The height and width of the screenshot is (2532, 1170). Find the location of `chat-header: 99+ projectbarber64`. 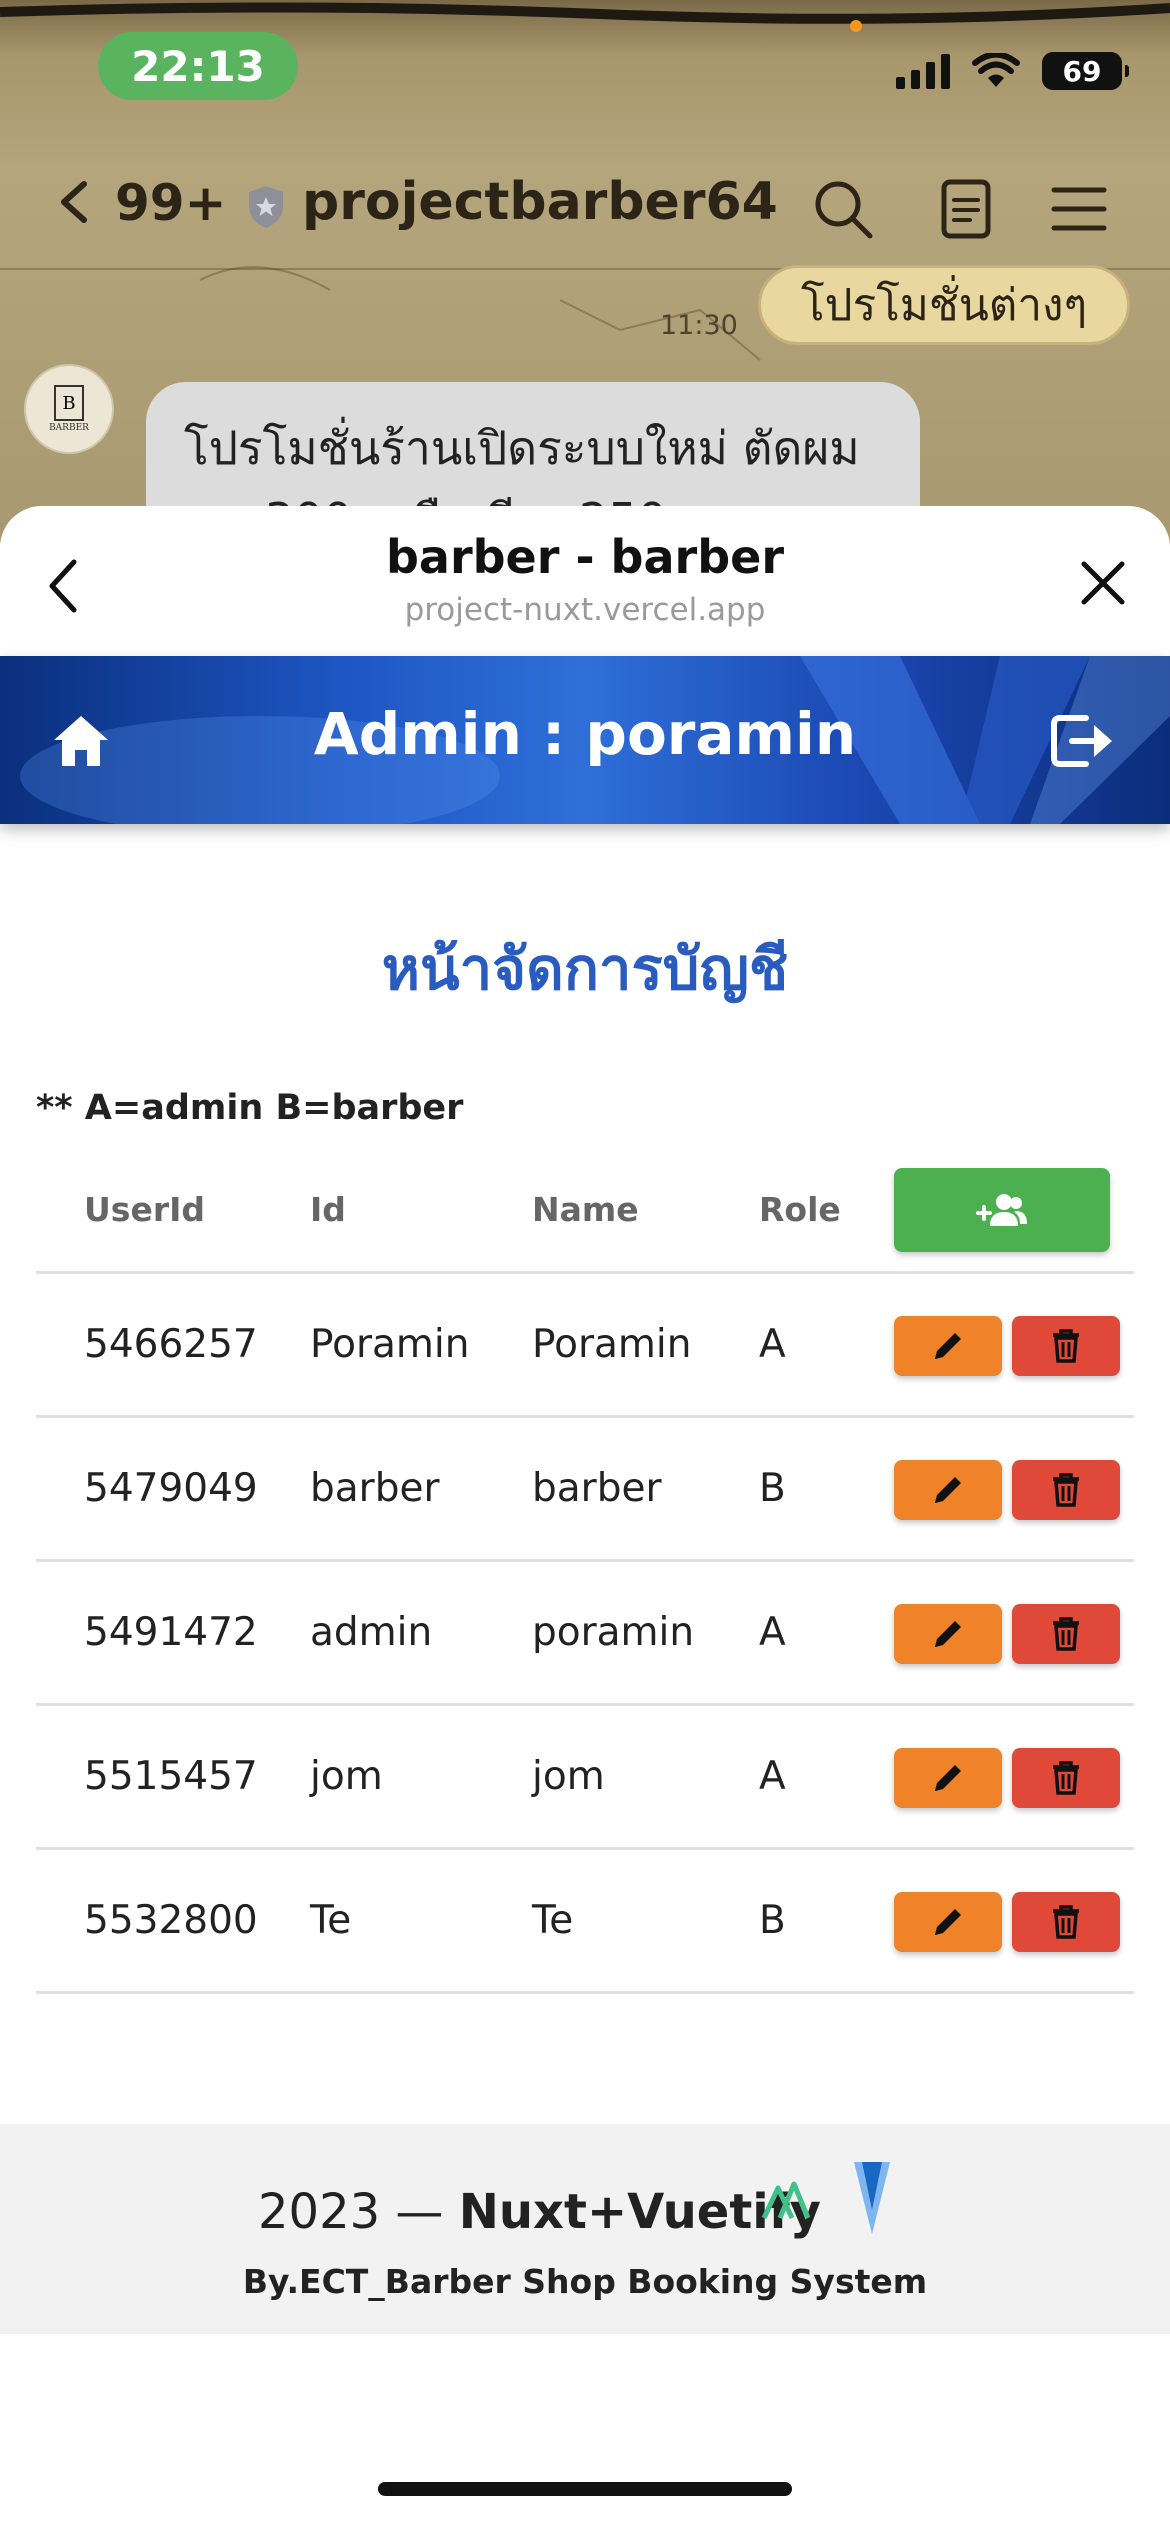

chat-header: 99+ projectbarber64 is located at coordinates (585, 205).